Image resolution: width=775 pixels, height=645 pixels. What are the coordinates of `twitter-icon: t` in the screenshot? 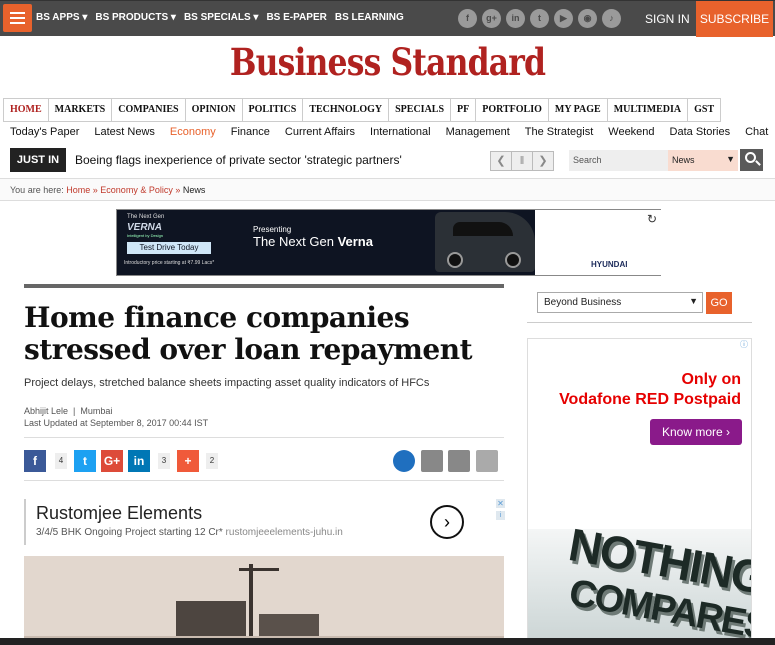 It's located at (539, 18).